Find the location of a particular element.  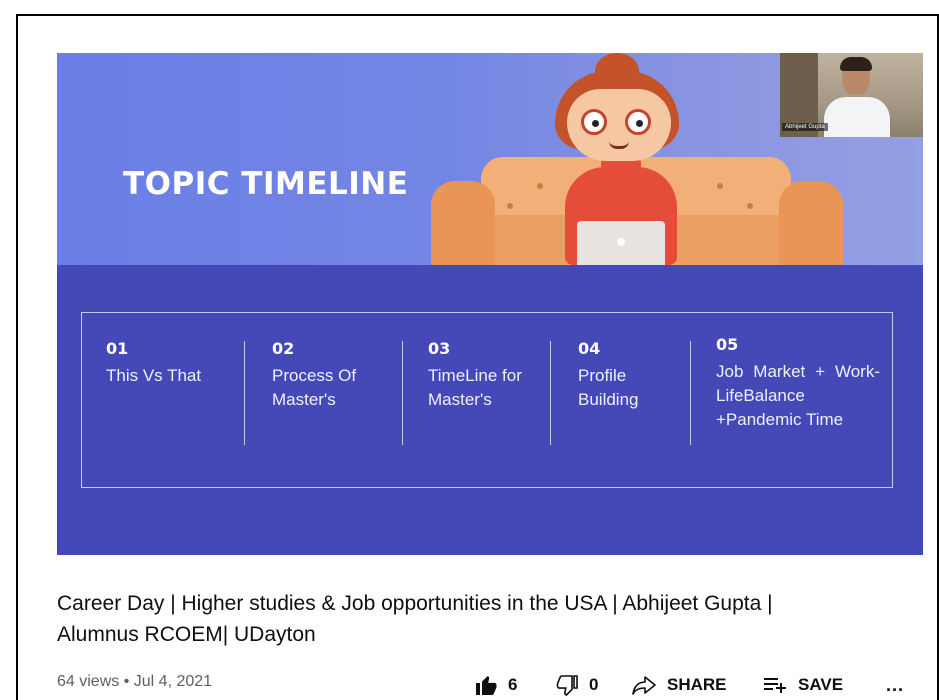

dislike-button: 0 is located at coordinates (576, 685).